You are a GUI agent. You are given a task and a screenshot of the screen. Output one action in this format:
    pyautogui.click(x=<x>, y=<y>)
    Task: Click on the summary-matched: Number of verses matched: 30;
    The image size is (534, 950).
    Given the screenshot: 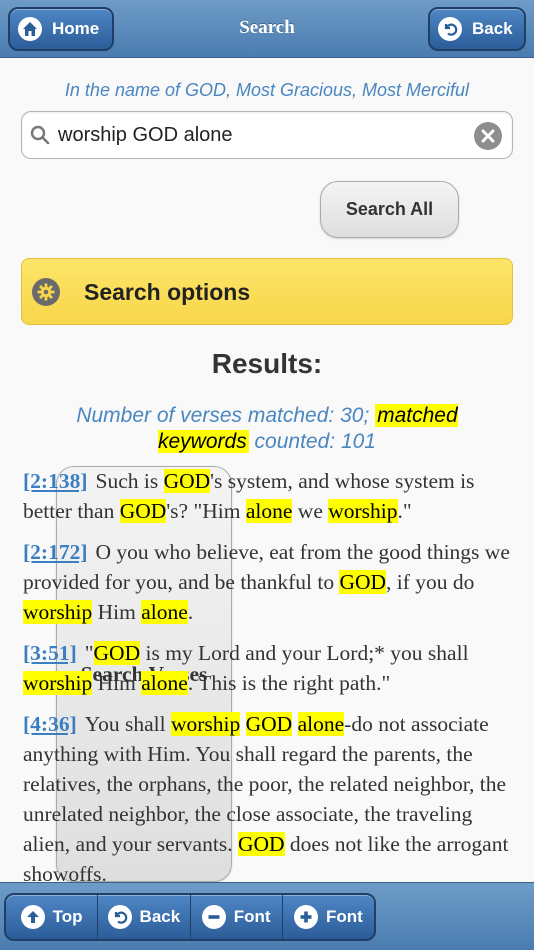 What is the action you would take?
    pyautogui.click(x=223, y=415)
    